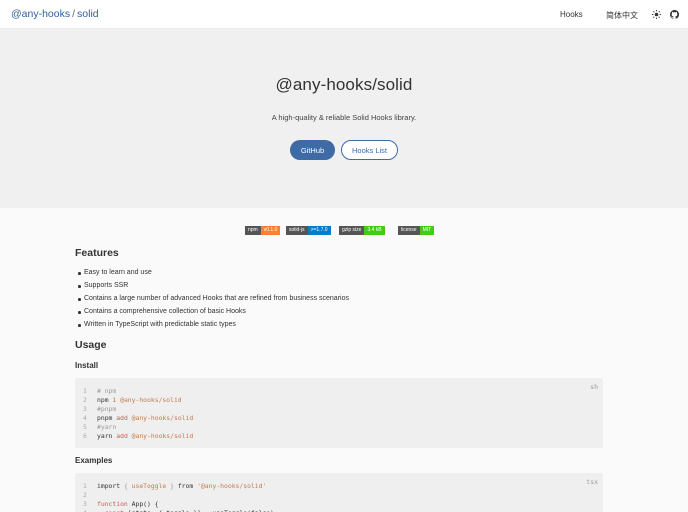  I want to click on code-token: useToggle, so click(149, 486).